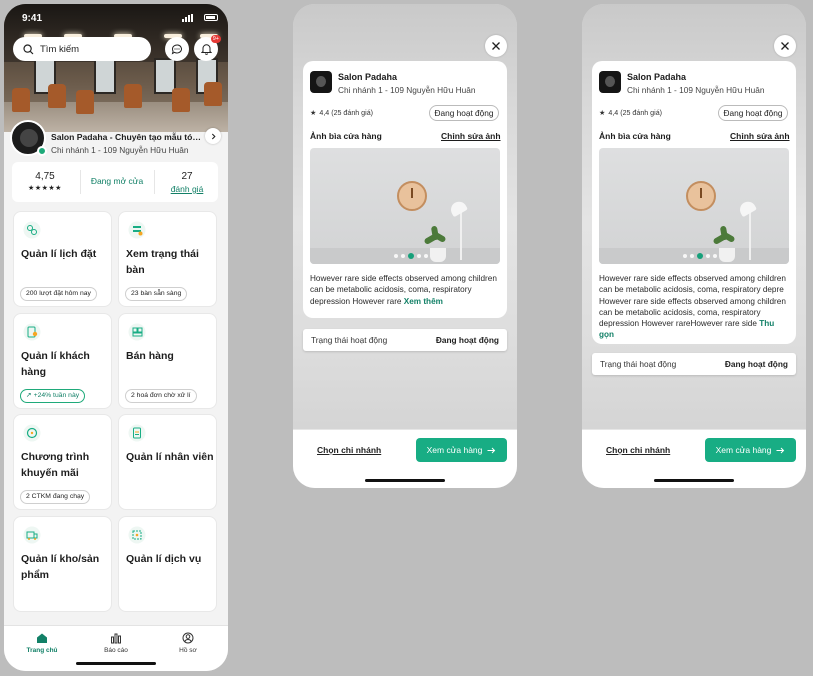 Image resolution: width=813 pixels, height=676 pixels. I want to click on trend-up-icon: ↗, so click(30, 395).